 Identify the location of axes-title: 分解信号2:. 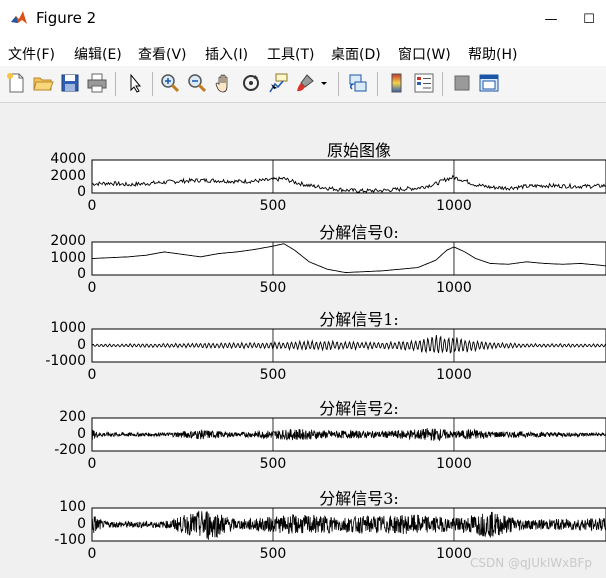
(359, 408).